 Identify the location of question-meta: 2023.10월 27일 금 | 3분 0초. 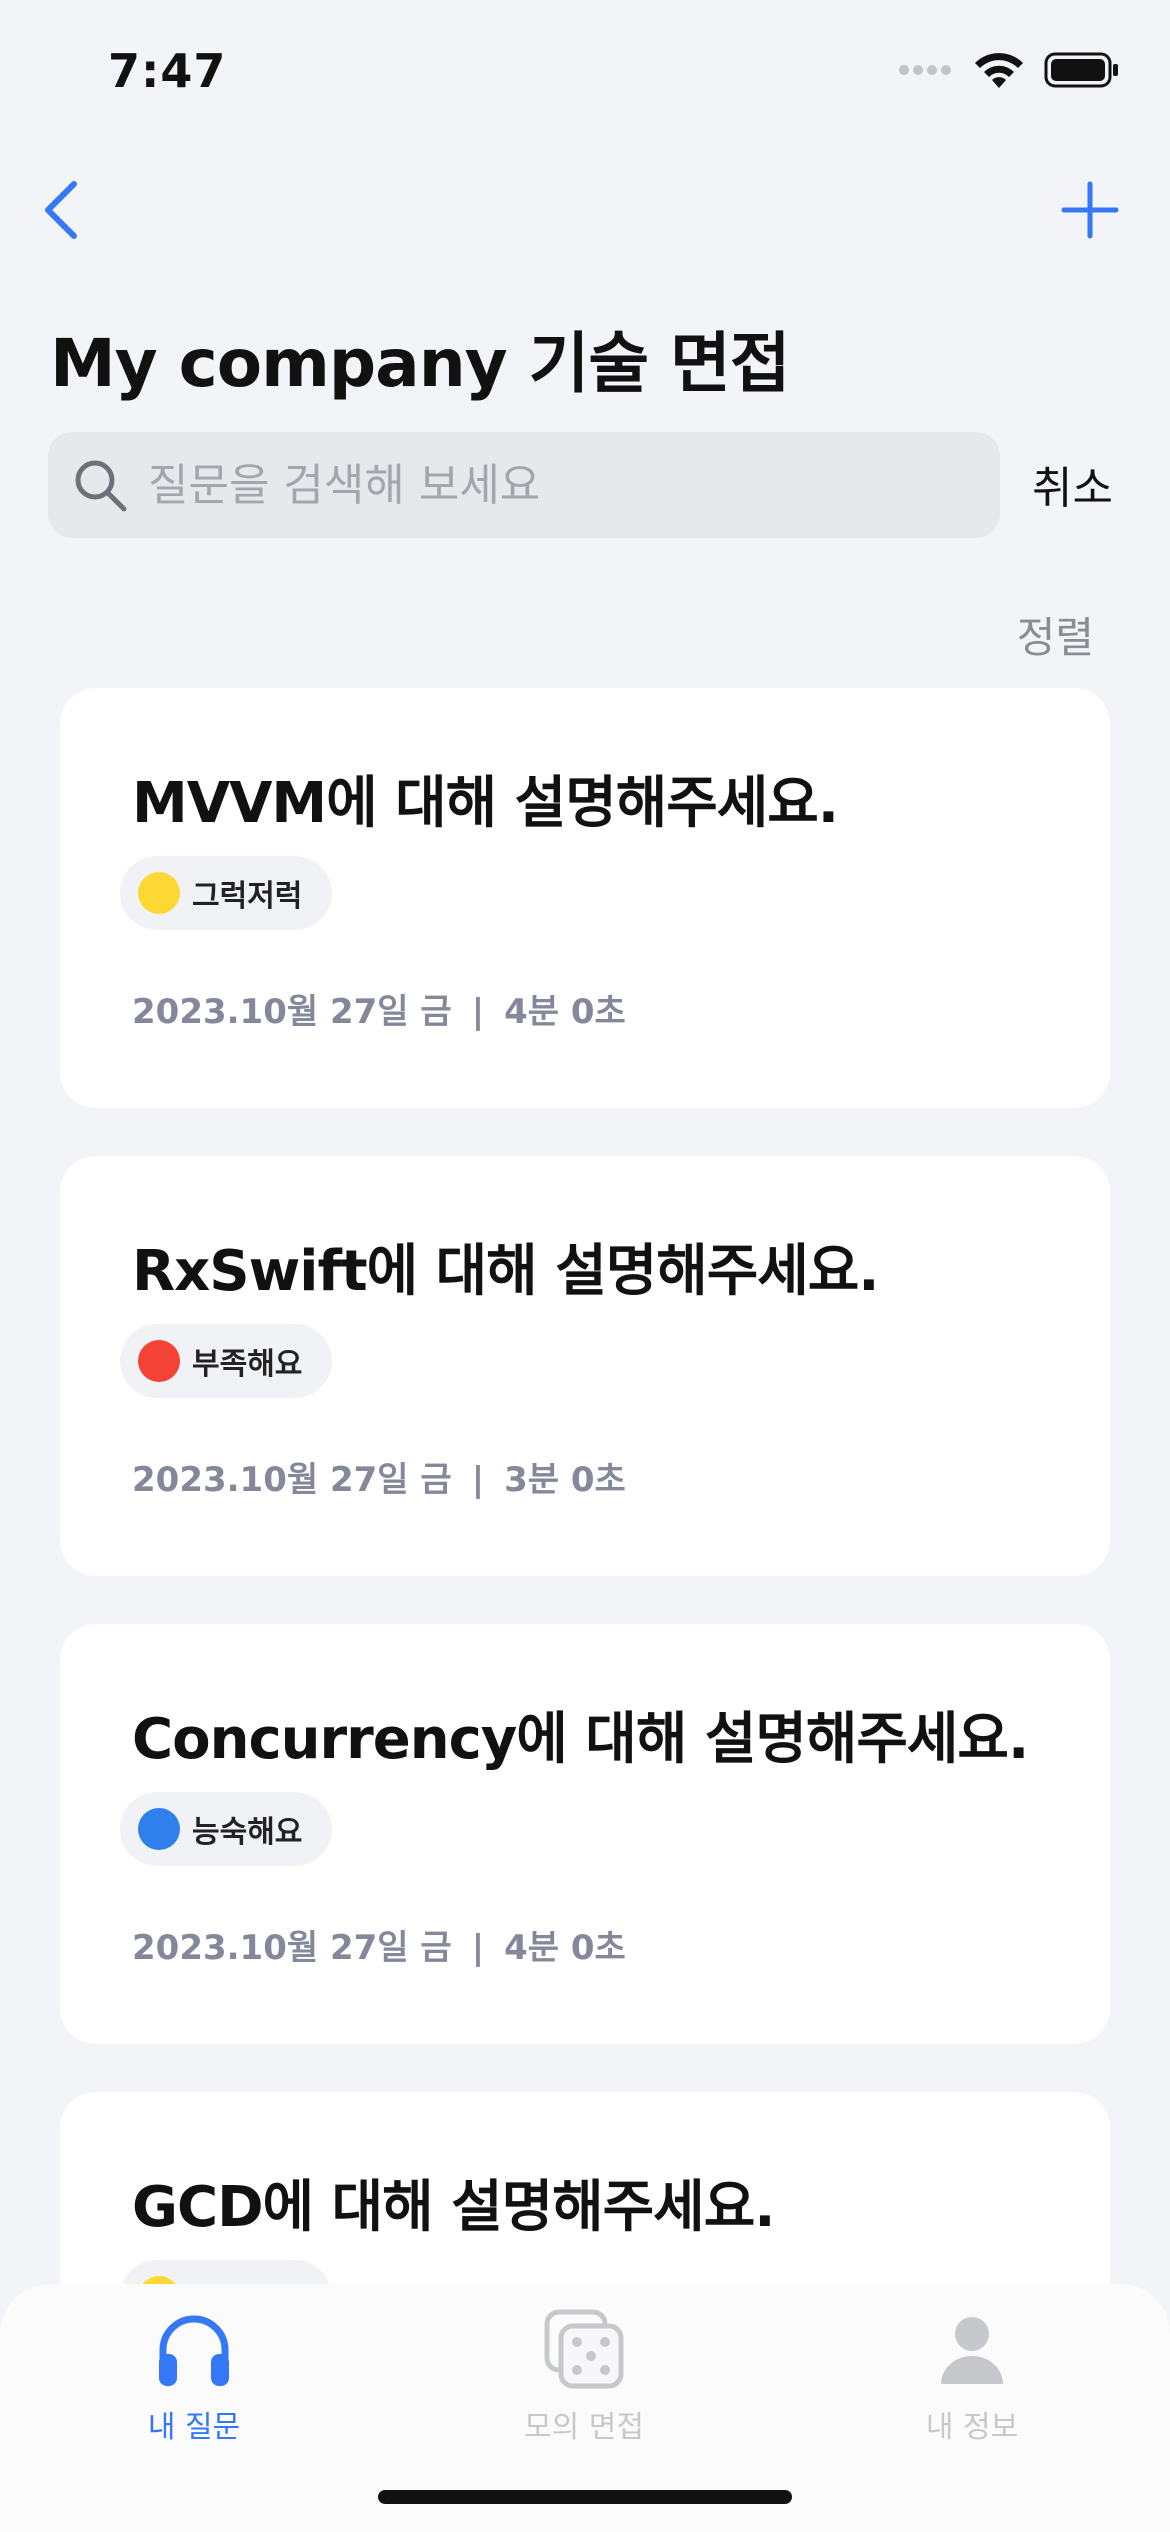
(379, 1476).